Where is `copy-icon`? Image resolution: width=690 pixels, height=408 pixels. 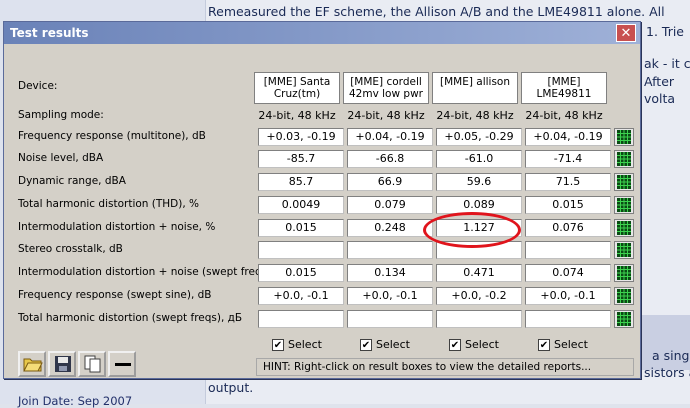
copy-icon is located at coordinates (92, 364).